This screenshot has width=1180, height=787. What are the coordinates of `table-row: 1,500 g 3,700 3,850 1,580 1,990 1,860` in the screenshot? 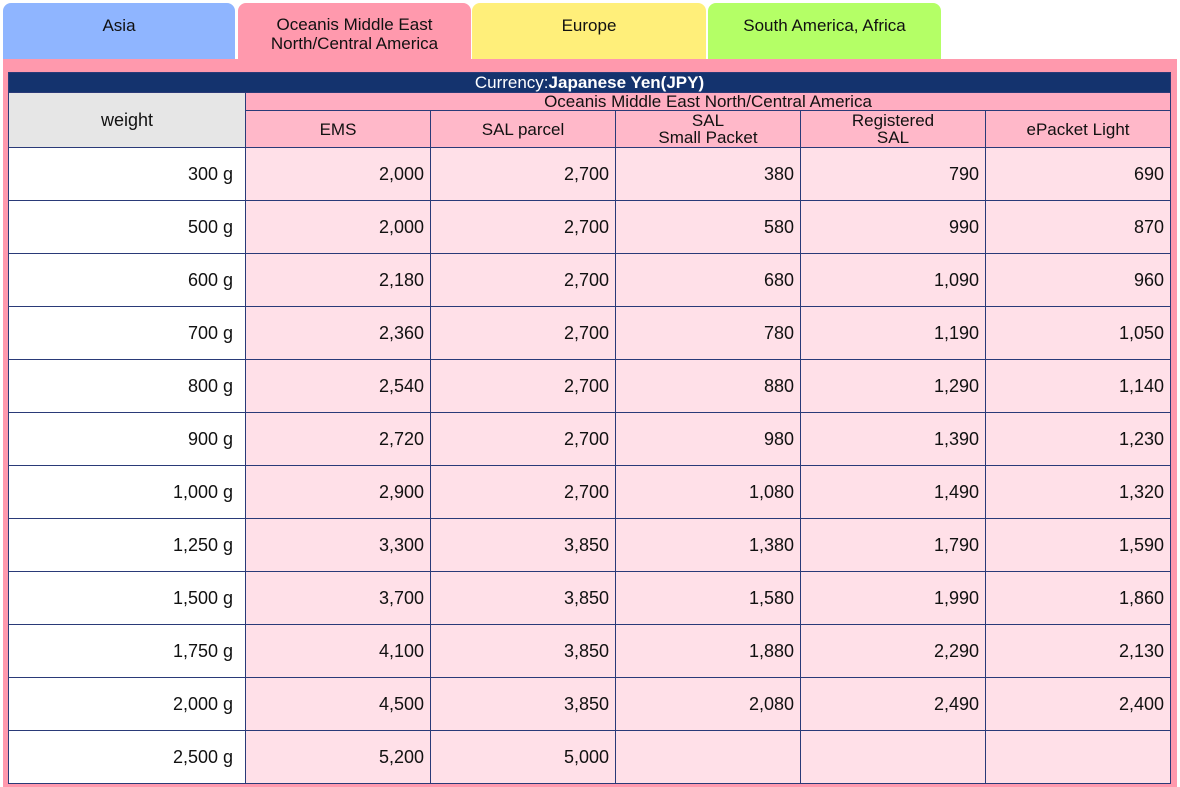 It's located at (589, 598).